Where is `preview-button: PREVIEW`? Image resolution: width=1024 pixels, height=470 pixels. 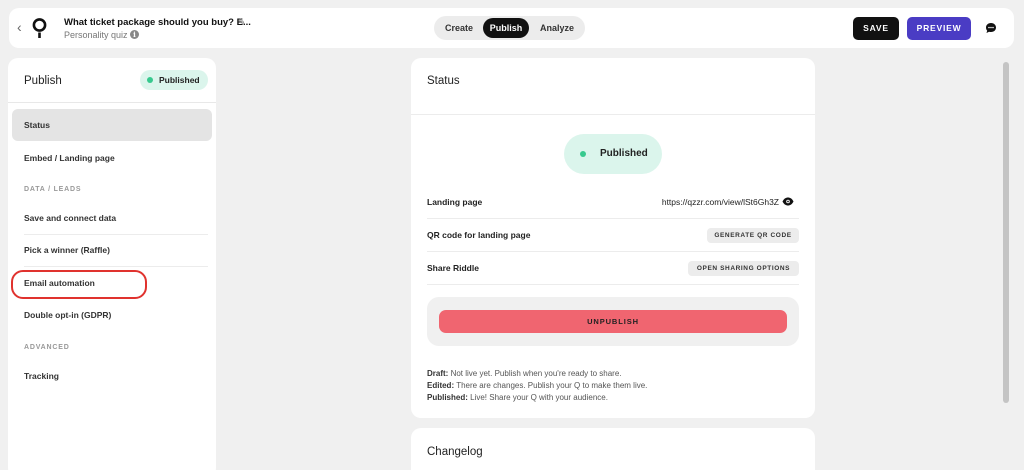
preview-button: PREVIEW is located at coordinates (939, 28).